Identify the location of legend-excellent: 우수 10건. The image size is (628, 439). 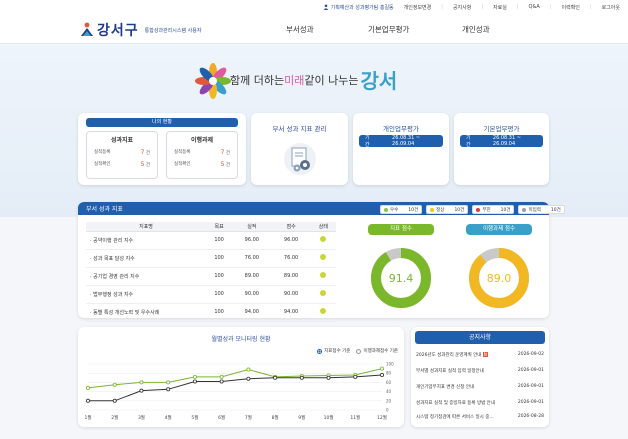
(401, 209).